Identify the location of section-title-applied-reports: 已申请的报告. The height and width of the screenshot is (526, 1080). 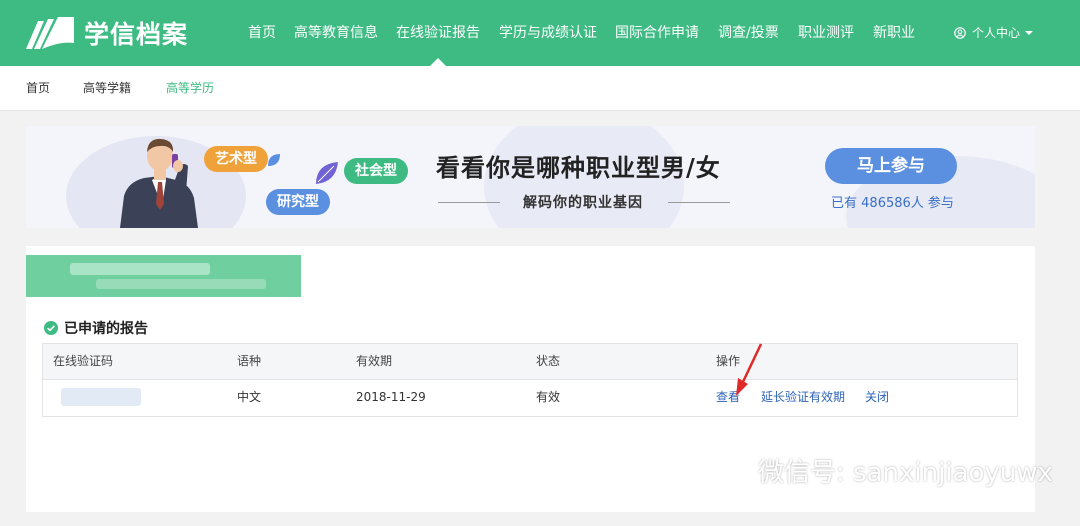
(96, 328).